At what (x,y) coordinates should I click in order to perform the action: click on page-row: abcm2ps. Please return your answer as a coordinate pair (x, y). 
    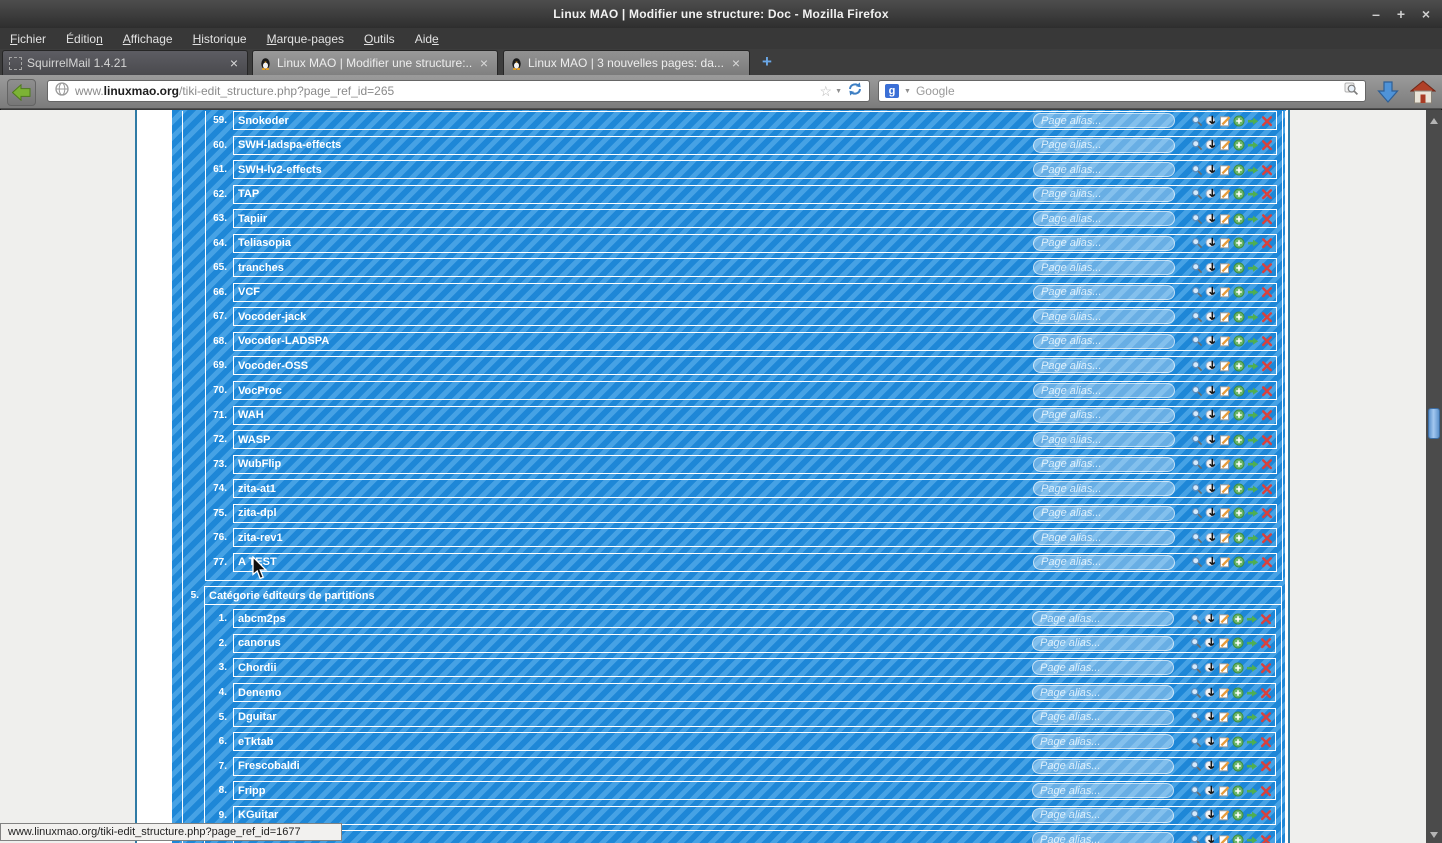
    Looking at the image, I should click on (754, 619).